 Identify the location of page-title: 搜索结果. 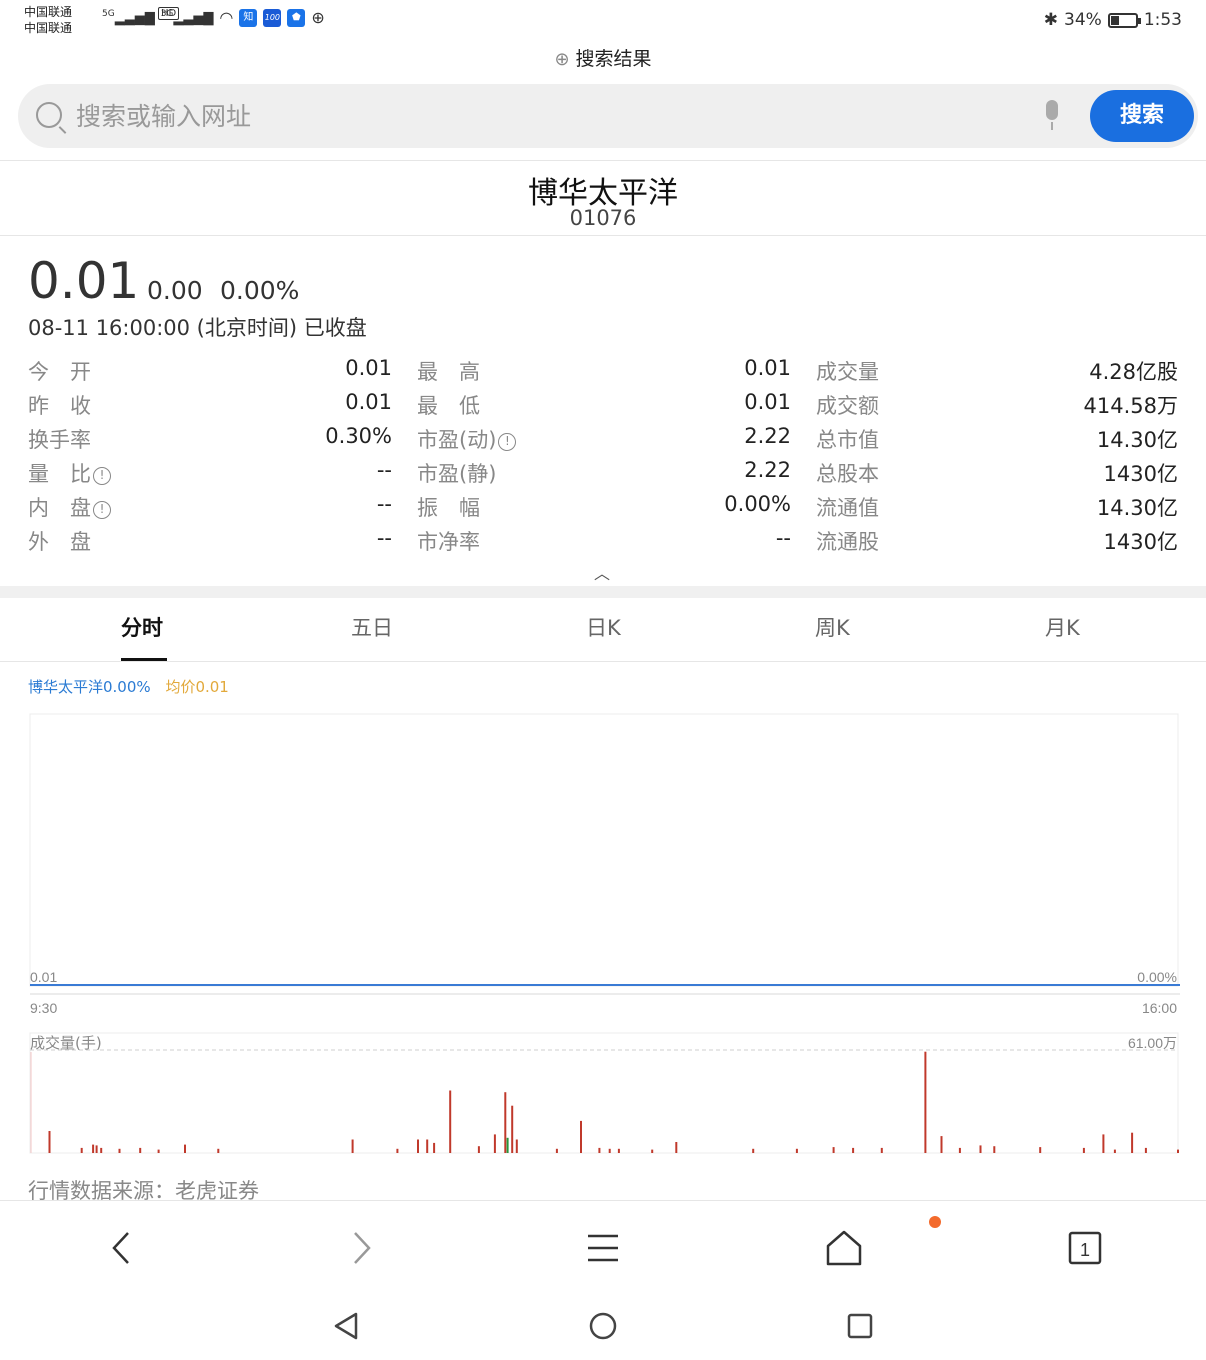
(613, 59).